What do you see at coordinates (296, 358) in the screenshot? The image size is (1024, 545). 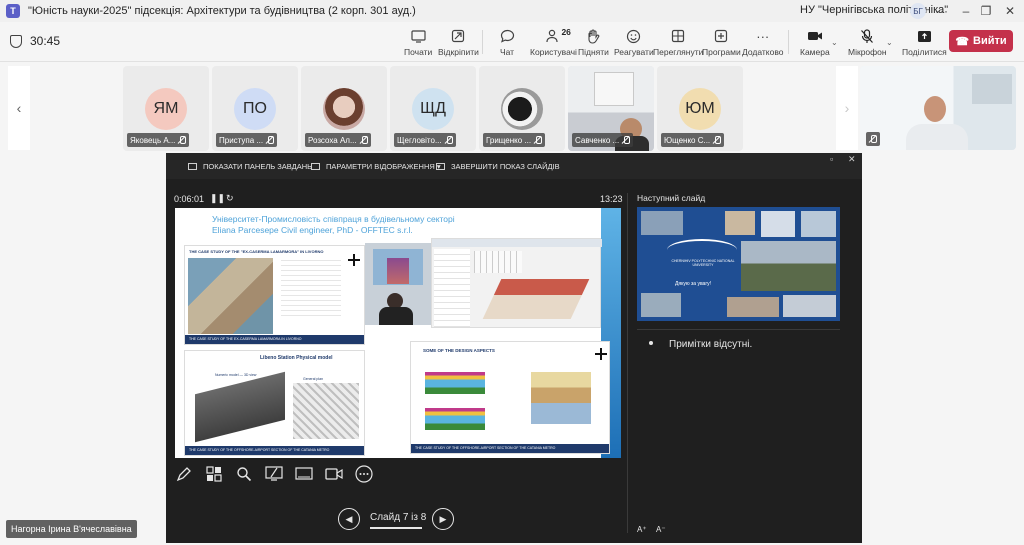 I see `card-heading: Libeno Station Physical model` at bounding box center [296, 358].